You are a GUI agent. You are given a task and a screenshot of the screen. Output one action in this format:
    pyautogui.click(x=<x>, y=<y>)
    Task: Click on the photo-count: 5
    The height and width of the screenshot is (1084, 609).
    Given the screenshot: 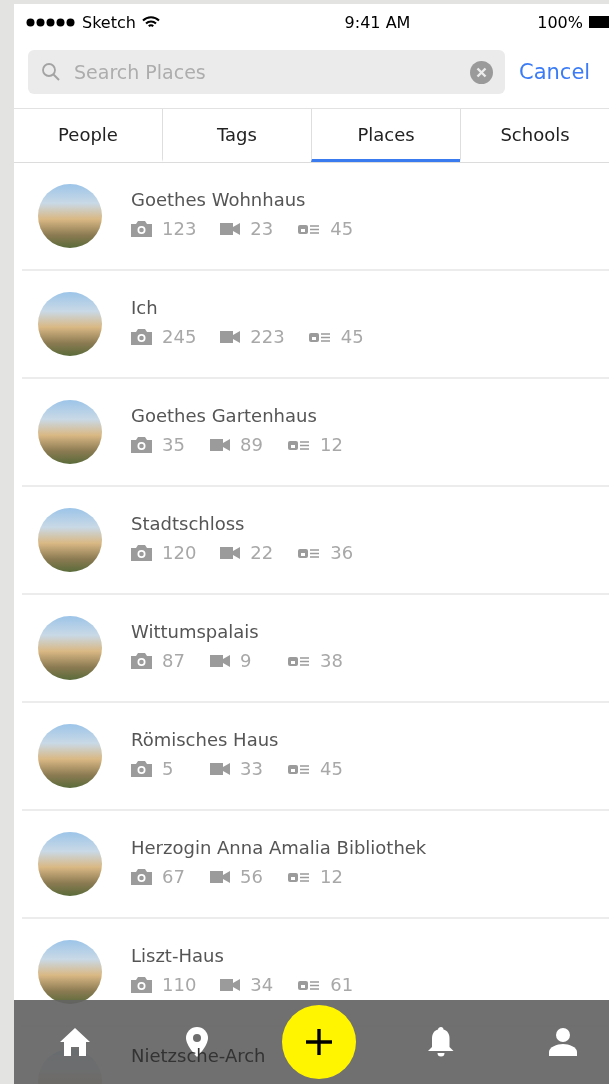 What is the action you would take?
    pyautogui.click(x=168, y=768)
    